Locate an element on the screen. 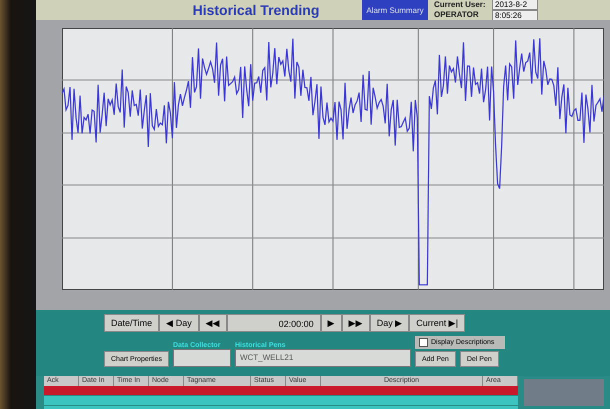 The width and height of the screenshot is (610, 409). navigation-button: Day ▶ is located at coordinates (390, 323).